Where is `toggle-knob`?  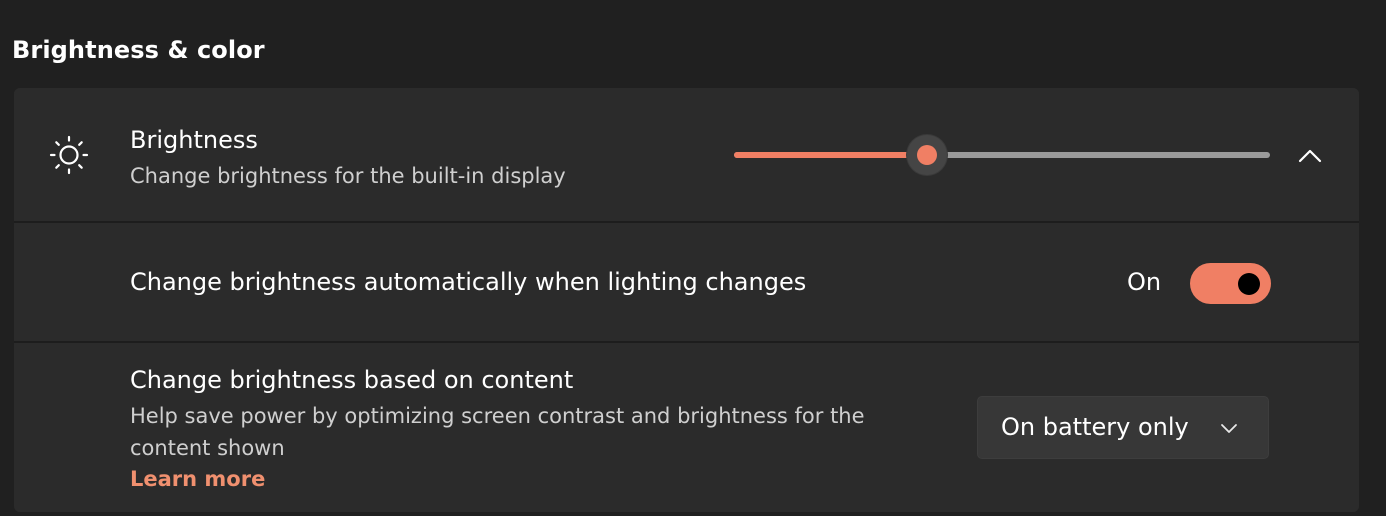 toggle-knob is located at coordinates (1249, 284).